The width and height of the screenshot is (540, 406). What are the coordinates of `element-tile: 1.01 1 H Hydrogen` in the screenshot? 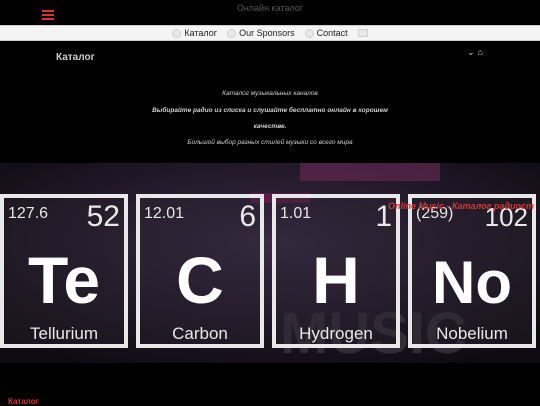 It's located at (336, 271).